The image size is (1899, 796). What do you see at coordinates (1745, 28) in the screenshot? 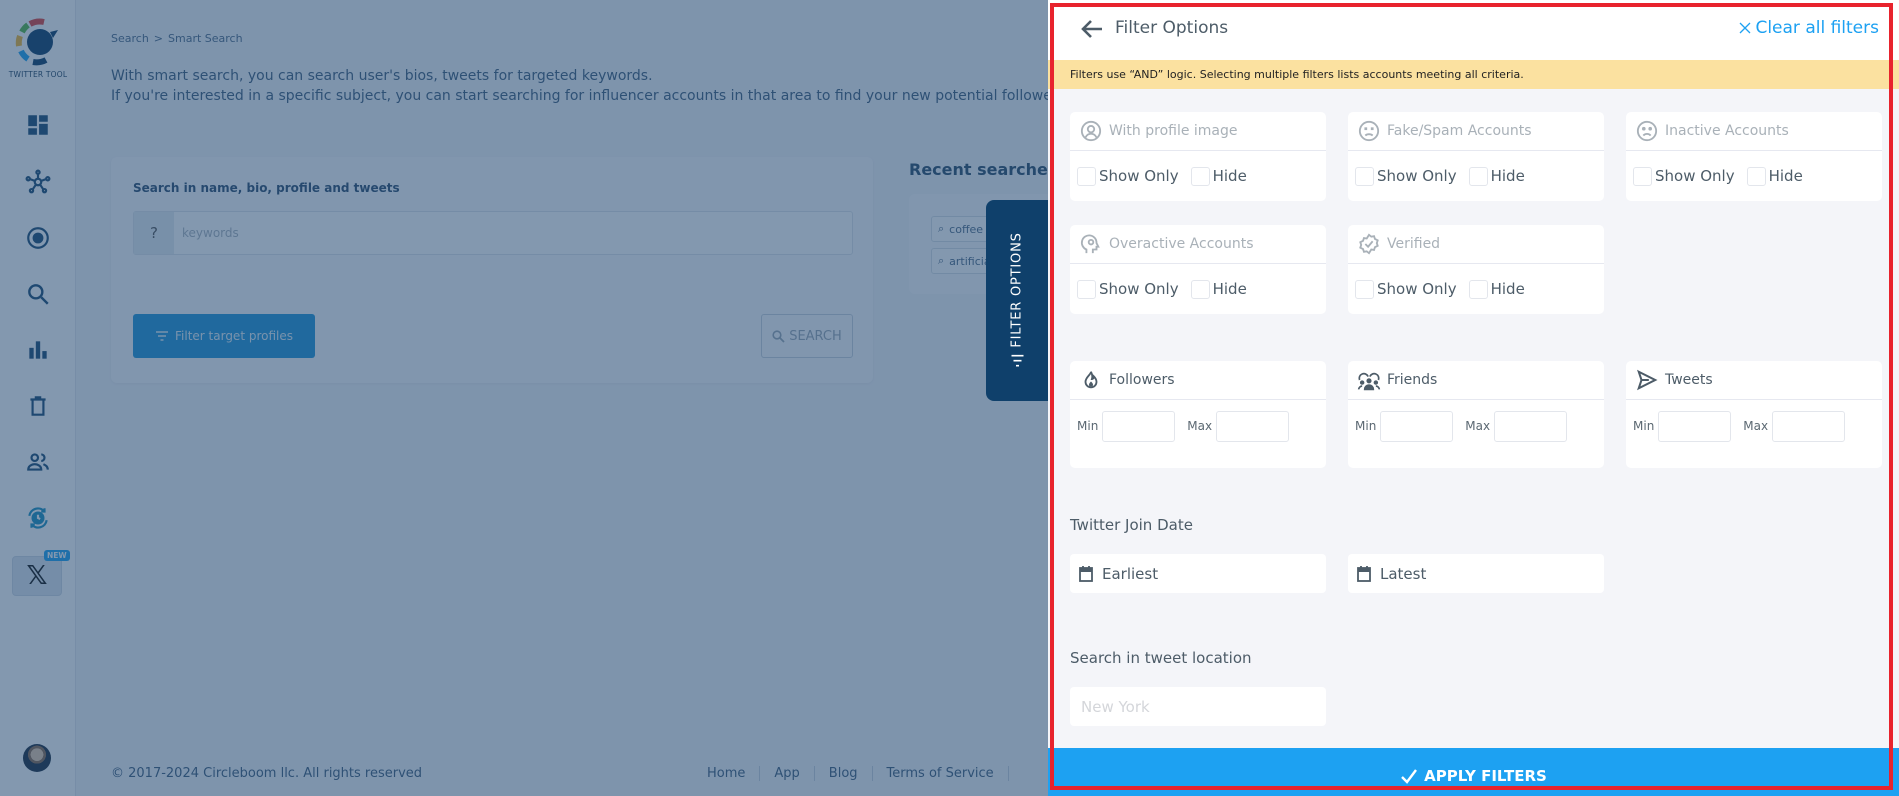
I see `close-icon` at bounding box center [1745, 28].